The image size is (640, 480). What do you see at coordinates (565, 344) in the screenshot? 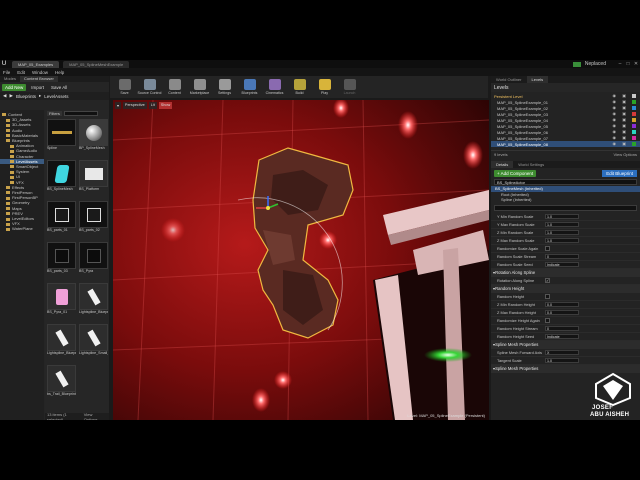
I see `section-spline-mesh: ▾ Spline Mesh Properties` at bounding box center [565, 344].